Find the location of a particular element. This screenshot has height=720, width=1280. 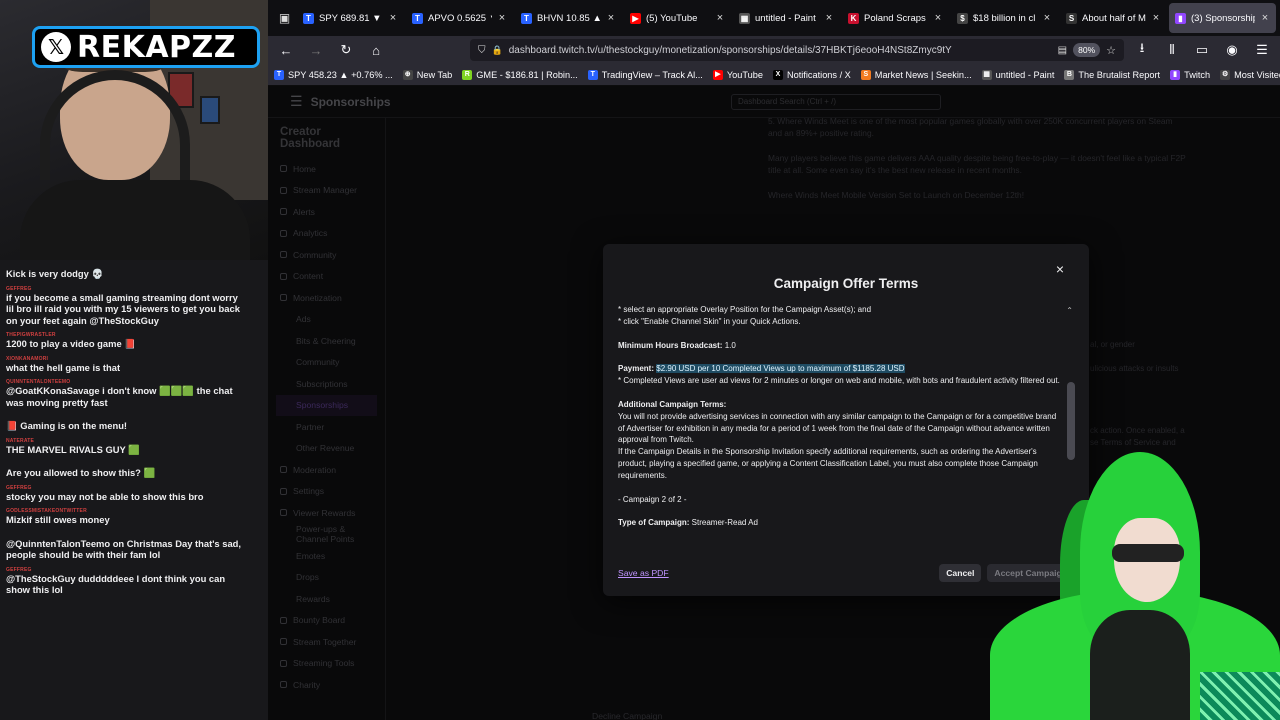

browser-tab: K Poland Scraps Ir × is located at coordinates (895, 18).